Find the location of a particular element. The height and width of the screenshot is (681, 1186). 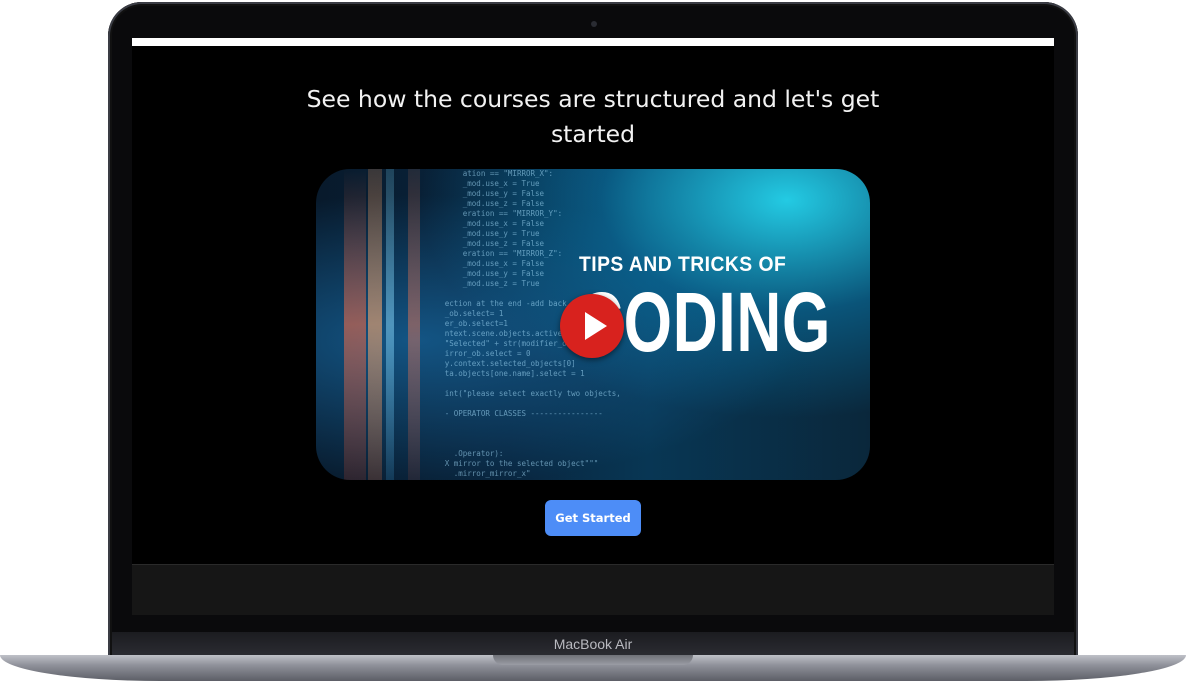

footer-band is located at coordinates (593, 589).